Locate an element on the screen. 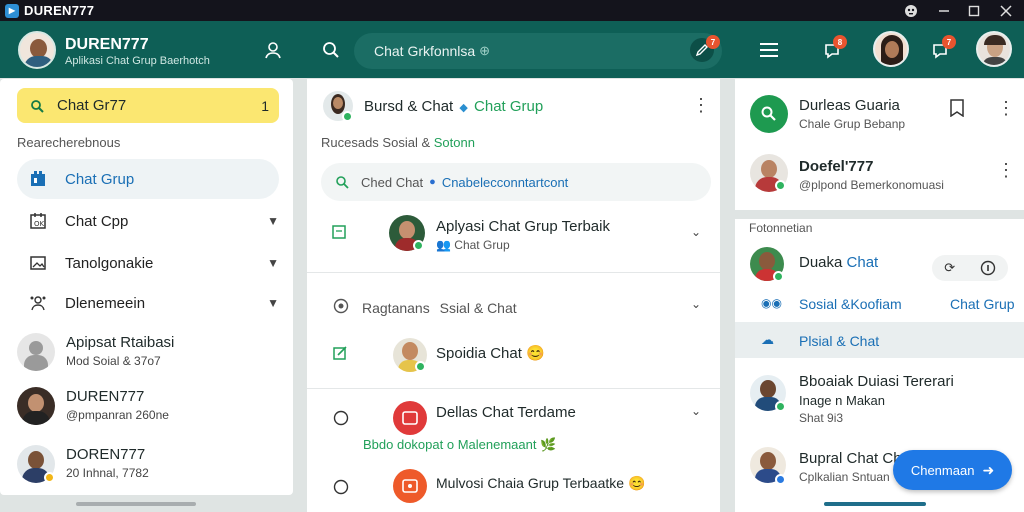 Image resolution: width=1024 pixels, height=512 pixels. chat-list-item: Mulvosi Chaia Grup Terbaatke 😊 is located at coordinates (513, 488).